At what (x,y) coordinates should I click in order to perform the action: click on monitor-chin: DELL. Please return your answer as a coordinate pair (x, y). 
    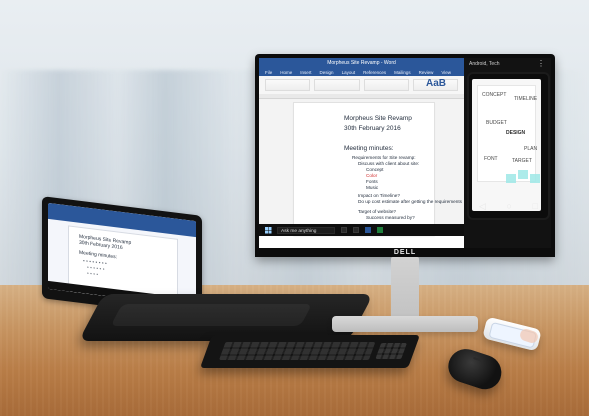
    Looking at the image, I should click on (405, 252).